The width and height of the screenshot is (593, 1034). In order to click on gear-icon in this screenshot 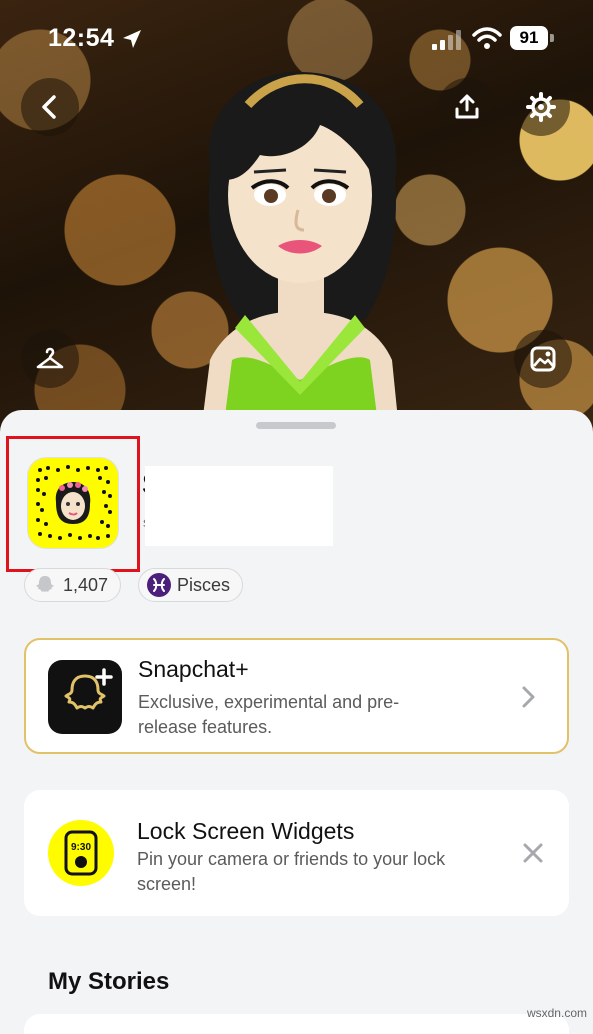, I will do `click(541, 107)`.